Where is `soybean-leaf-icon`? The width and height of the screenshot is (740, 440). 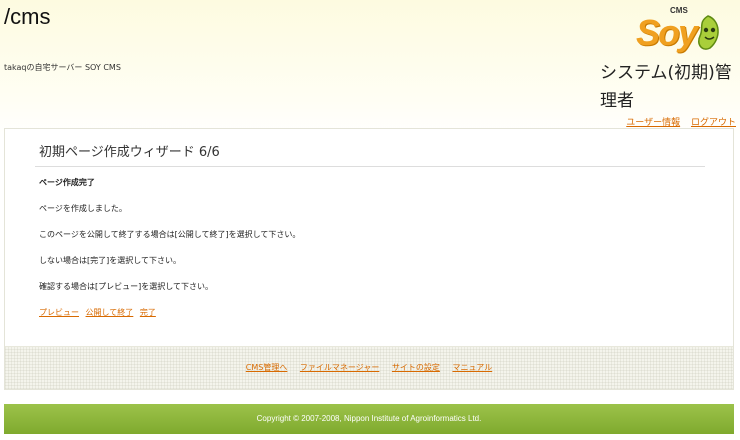 soybean-leaf-icon is located at coordinates (708, 32).